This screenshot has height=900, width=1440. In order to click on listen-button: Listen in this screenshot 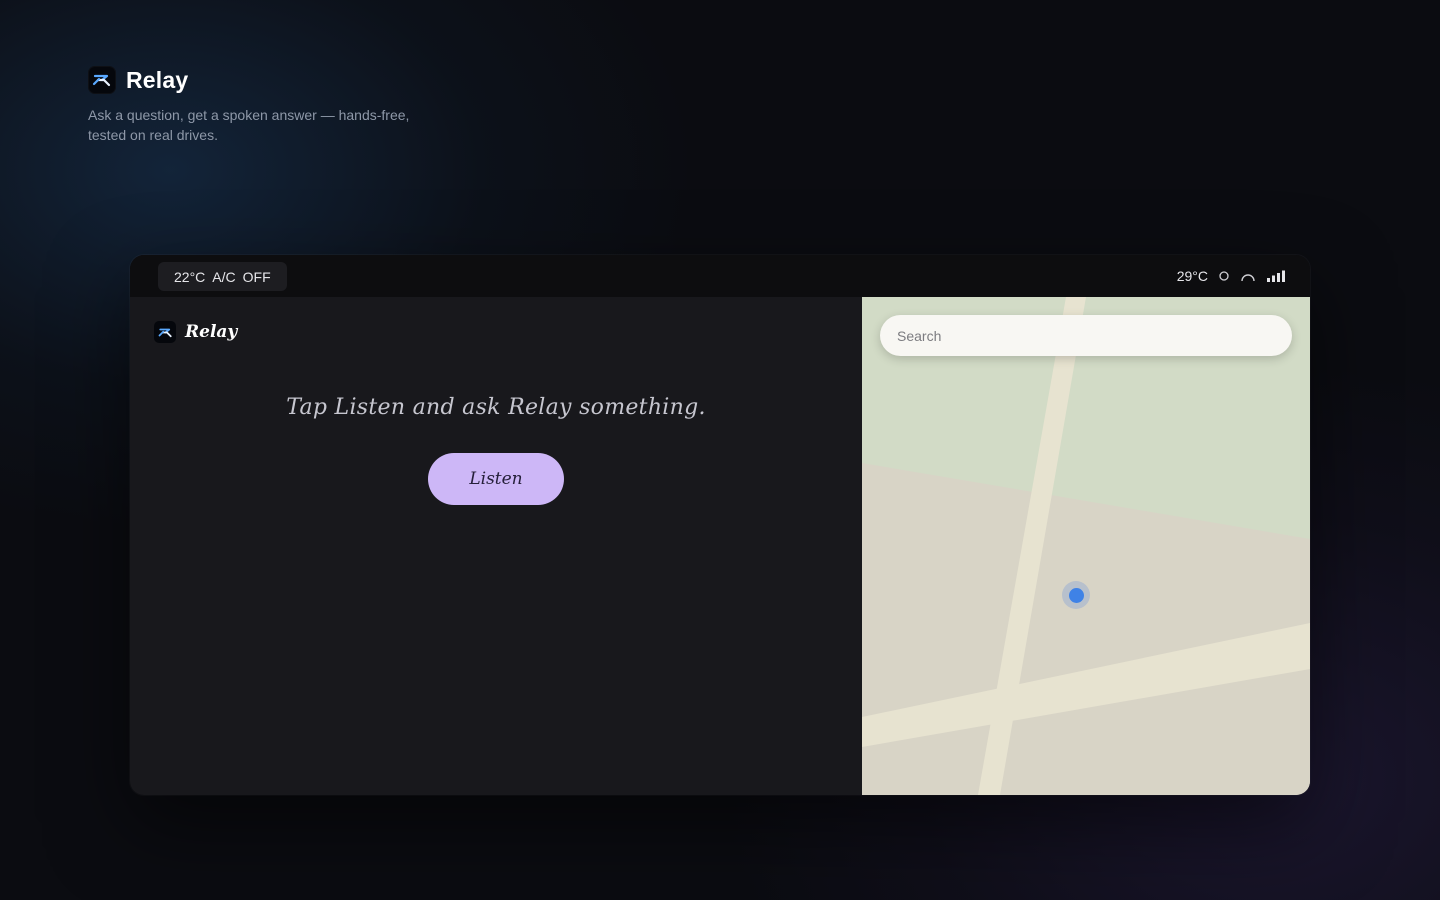, I will do `click(496, 479)`.